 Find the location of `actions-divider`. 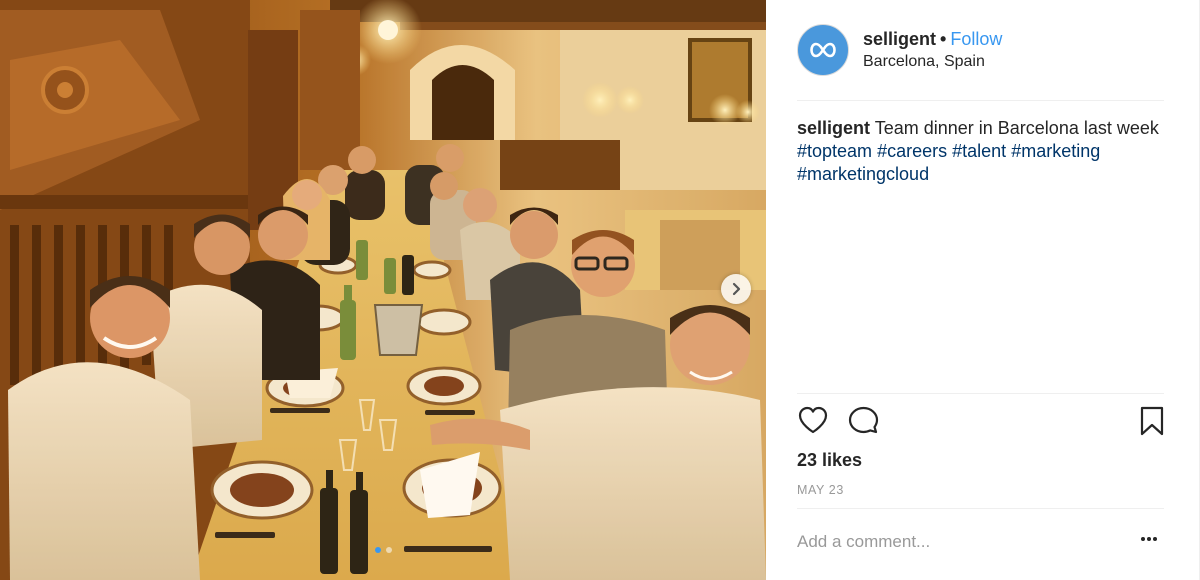

actions-divider is located at coordinates (980, 393).